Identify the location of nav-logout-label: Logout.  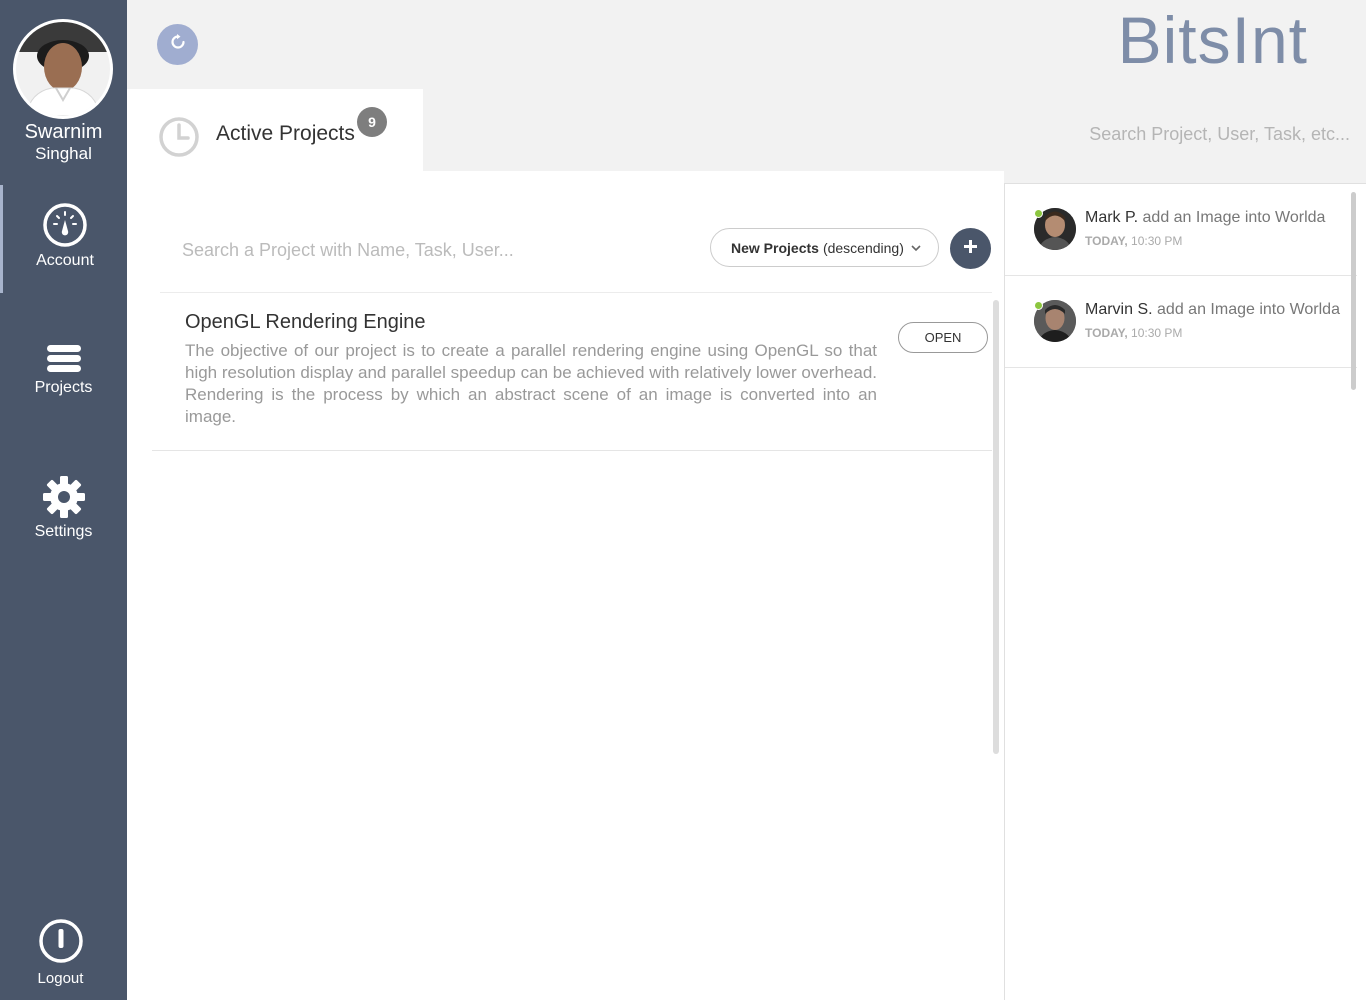
(60, 978).